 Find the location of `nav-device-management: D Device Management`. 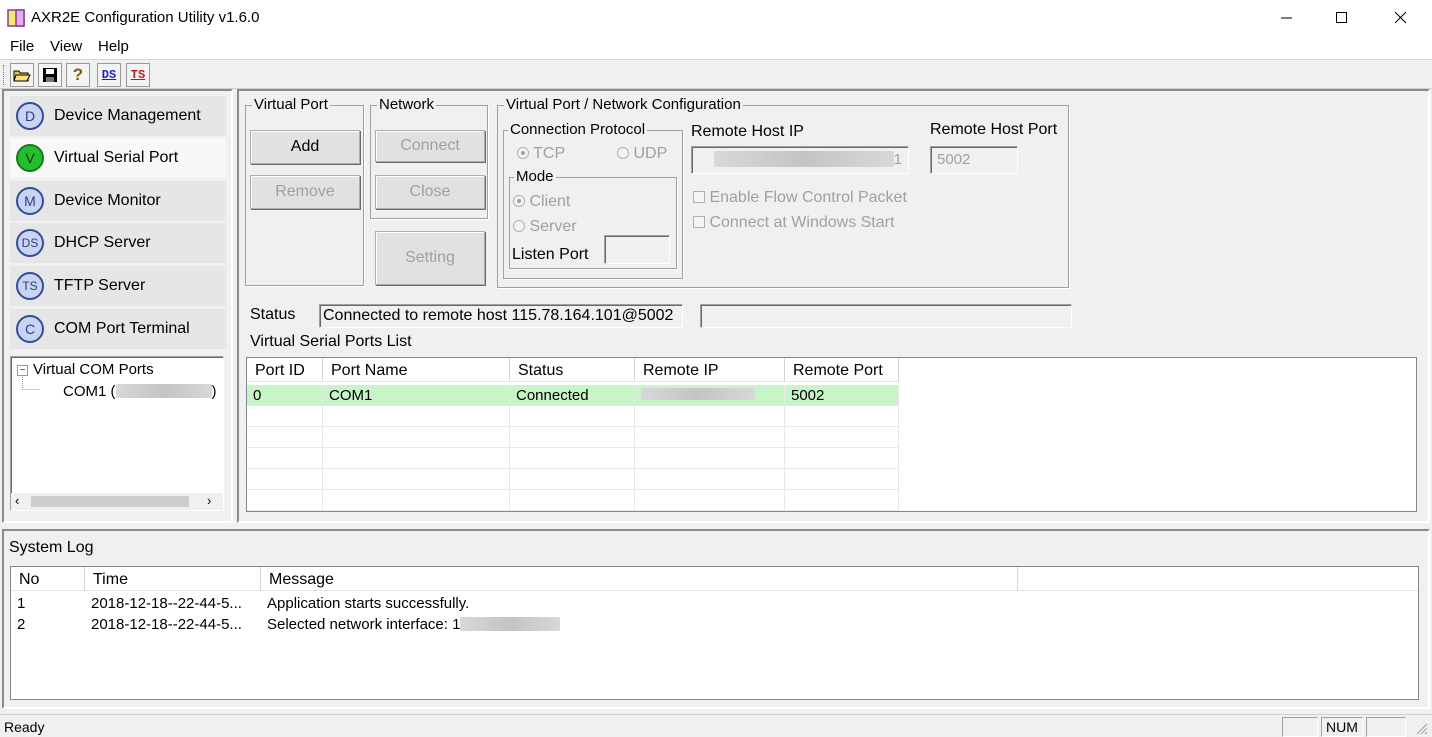

nav-device-management: D Device Management is located at coordinates (118, 116).